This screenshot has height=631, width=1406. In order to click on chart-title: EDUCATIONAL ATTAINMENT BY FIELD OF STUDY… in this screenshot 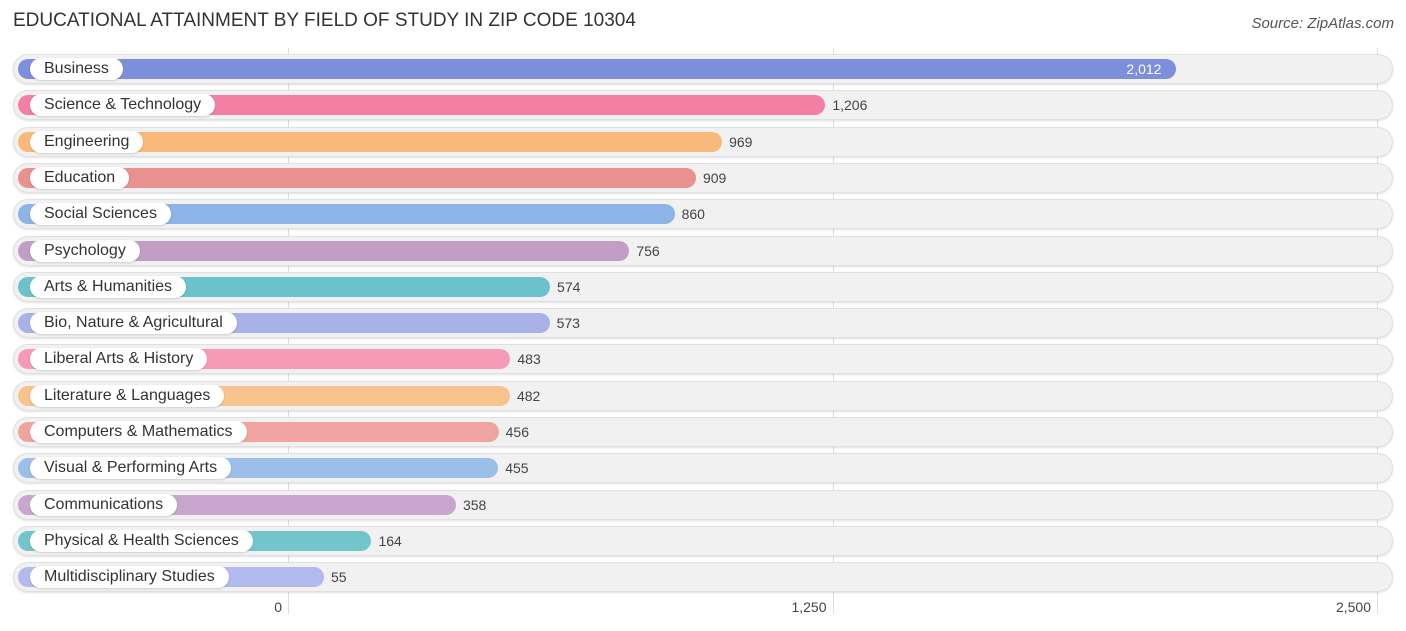, I will do `click(324, 20)`.